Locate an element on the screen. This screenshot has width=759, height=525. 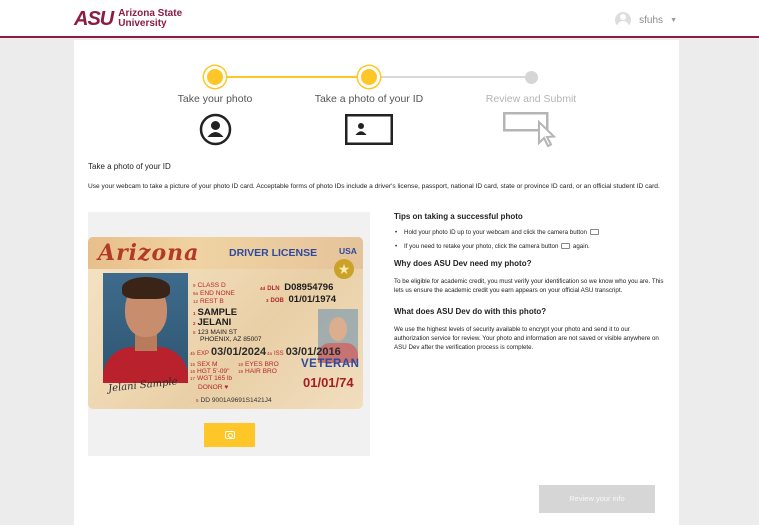
id-veteran: VETERAN is located at coordinates (330, 364).